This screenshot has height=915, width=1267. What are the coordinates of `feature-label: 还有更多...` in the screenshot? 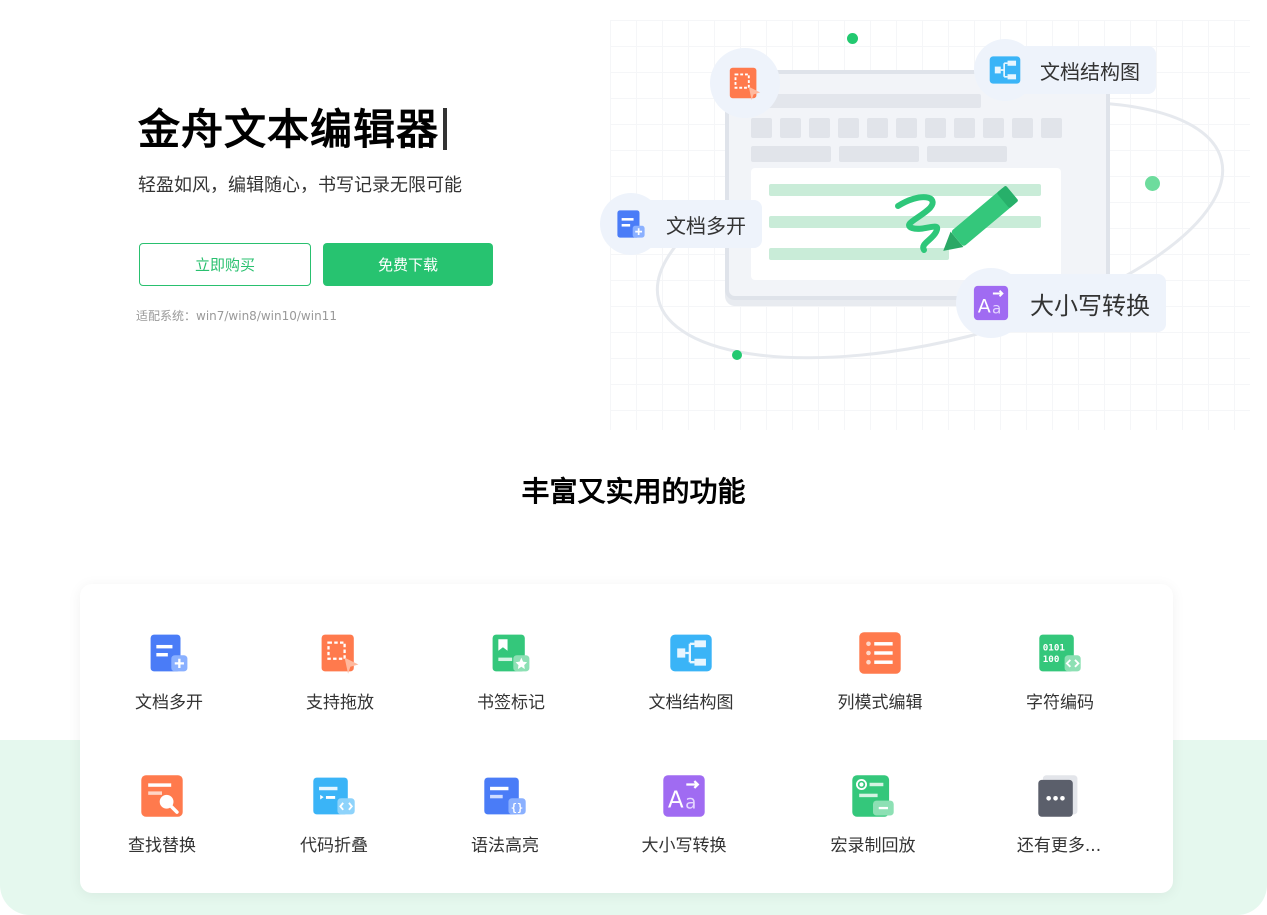 It's located at (1059, 846).